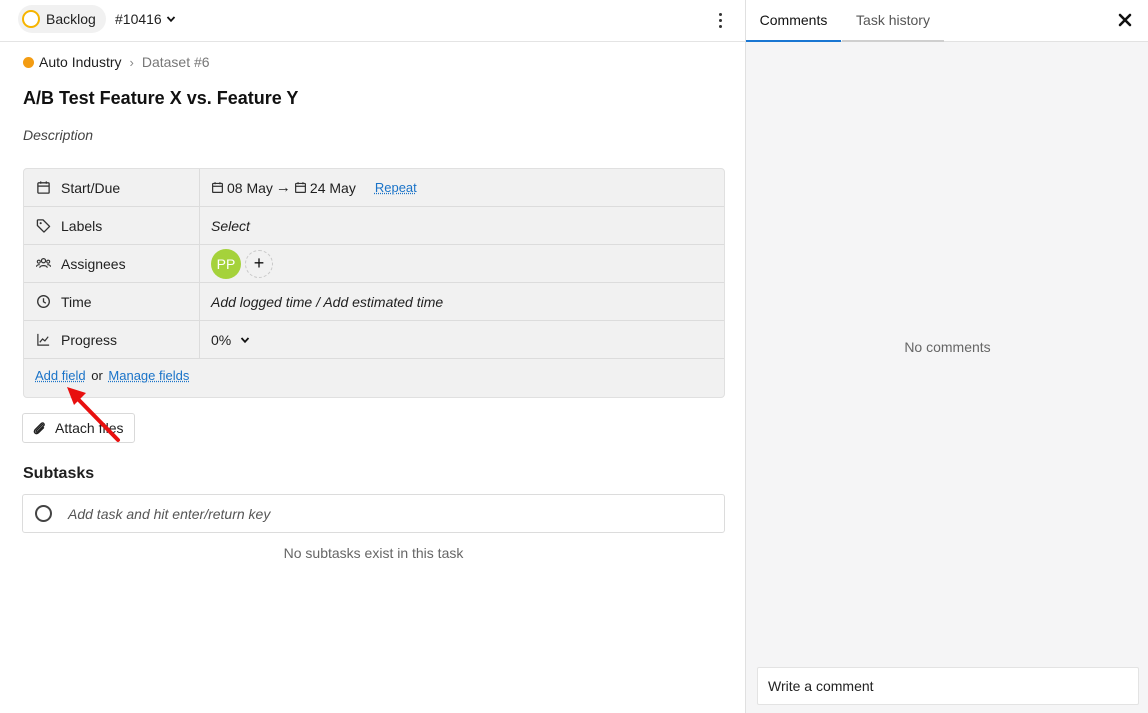 This screenshot has width=1148, height=713. What do you see at coordinates (81, 226) in the screenshot?
I see `field-label-text: Labels` at bounding box center [81, 226].